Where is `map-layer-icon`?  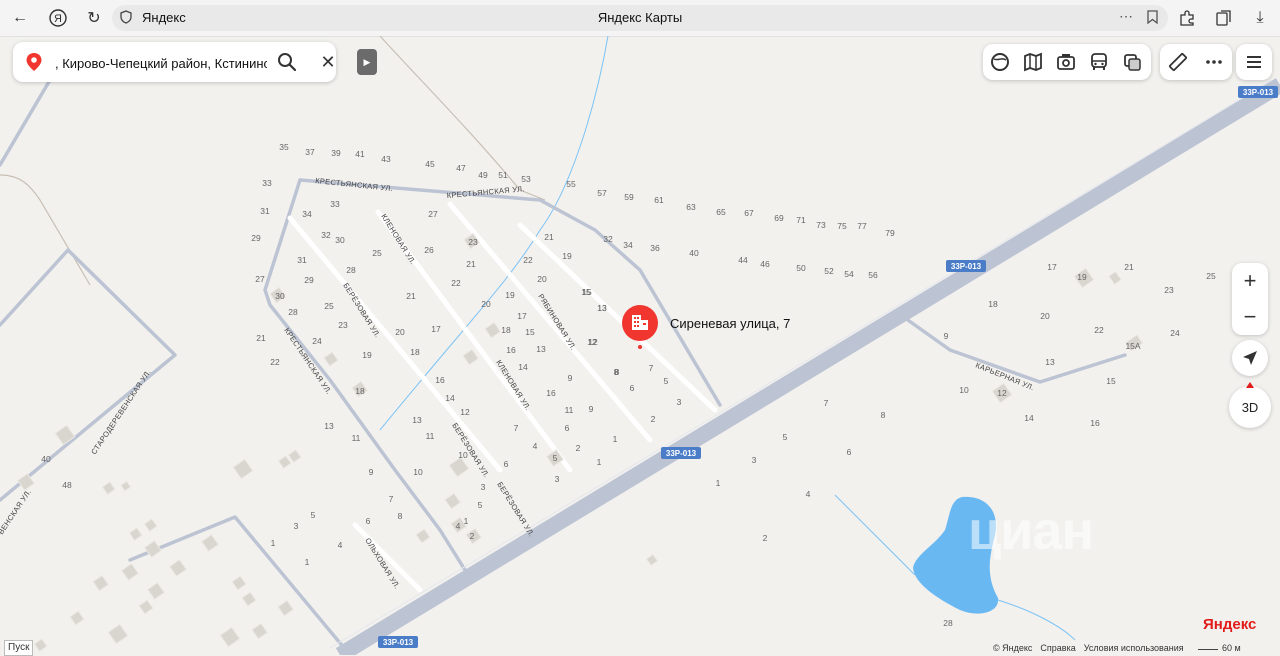
map-layer-icon is located at coordinates (999, 62).